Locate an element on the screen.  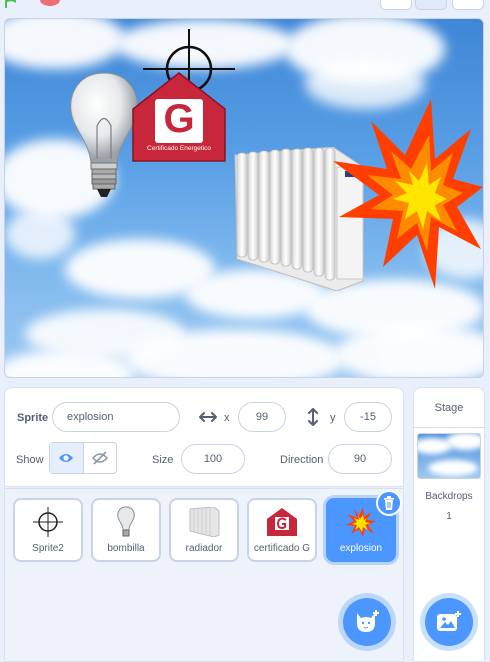
sprite-label: Sprite is located at coordinates (33, 418).